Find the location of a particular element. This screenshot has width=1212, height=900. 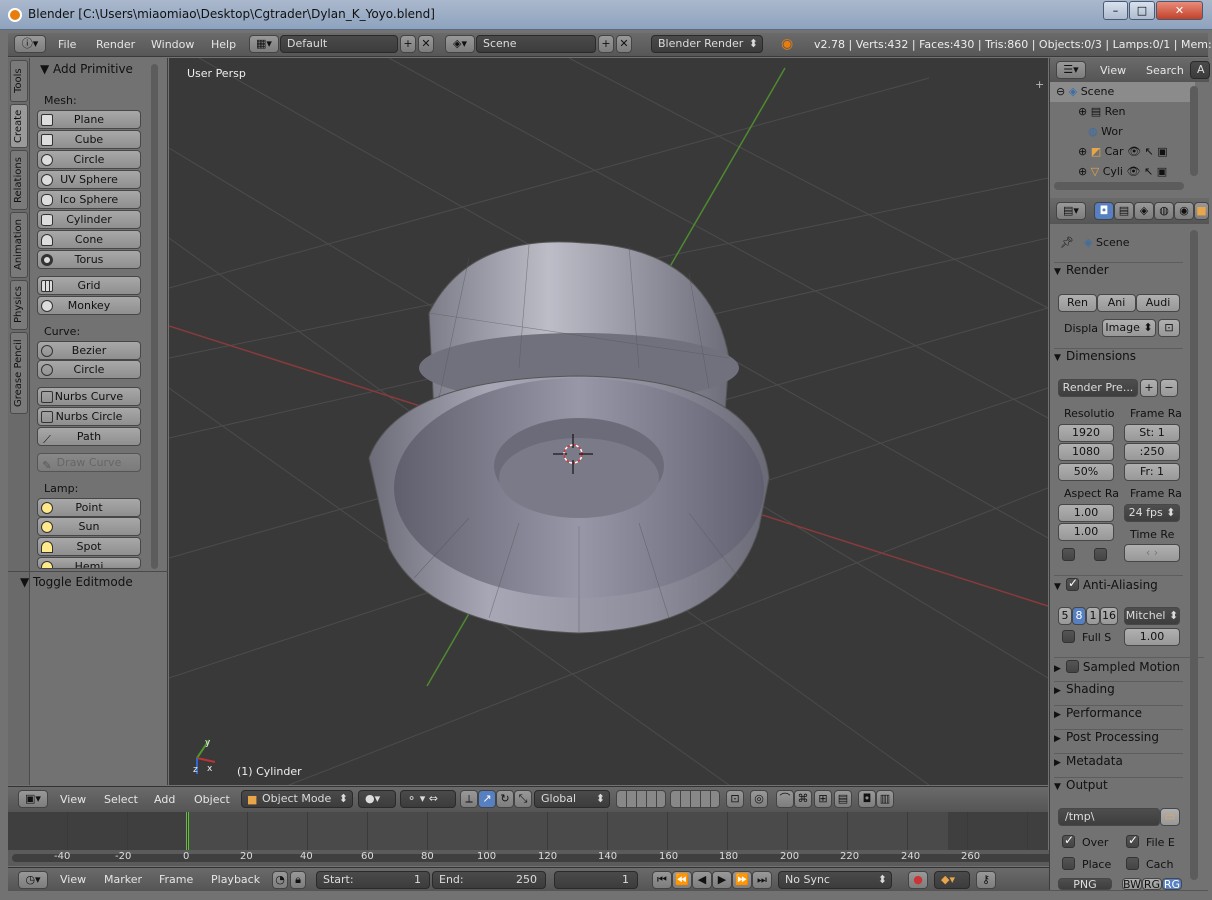

add-nurbs-curve-button: Nurbs Curve is located at coordinates (89, 396).